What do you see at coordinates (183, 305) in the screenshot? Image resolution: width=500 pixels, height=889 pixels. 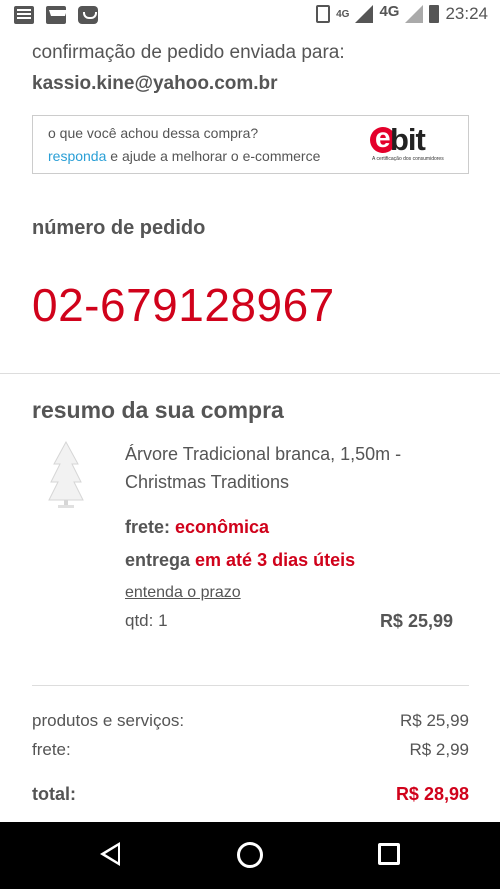 I see `order-number: 02-679128967` at bounding box center [183, 305].